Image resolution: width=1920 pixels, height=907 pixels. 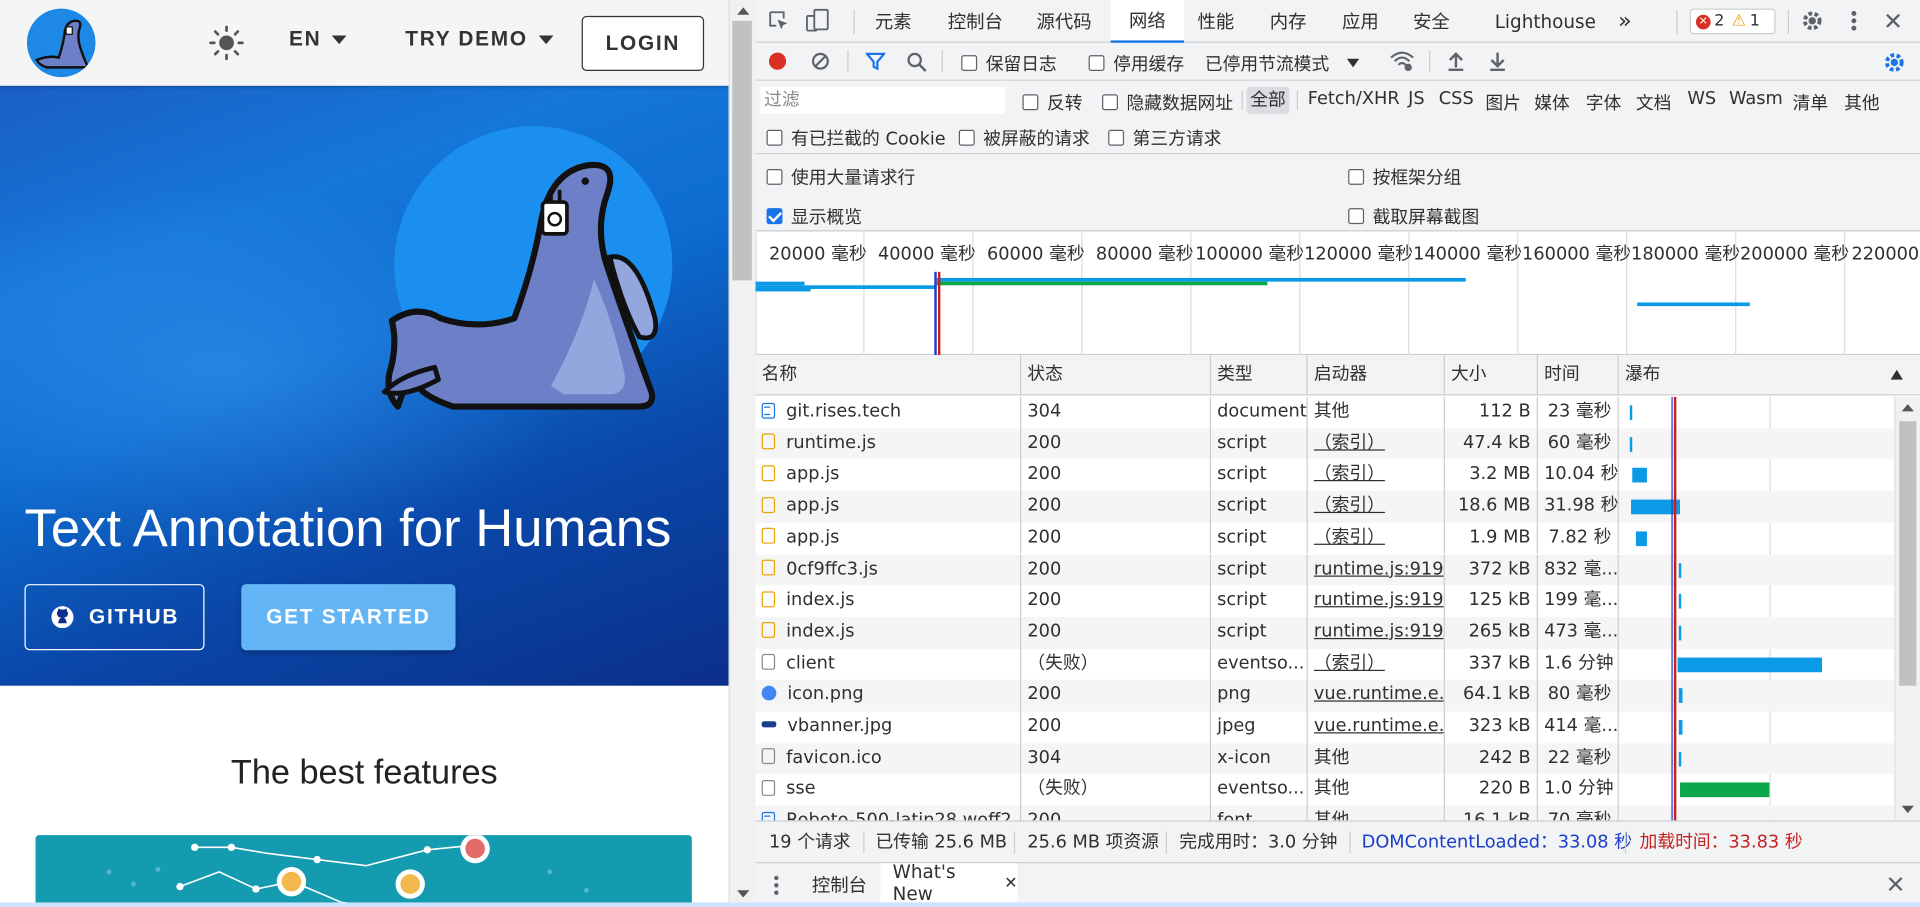 What do you see at coordinates (1009, 63) in the screenshot?
I see `preserve-log-checkbox: 保留日志` at bounding box center [1009, 63].